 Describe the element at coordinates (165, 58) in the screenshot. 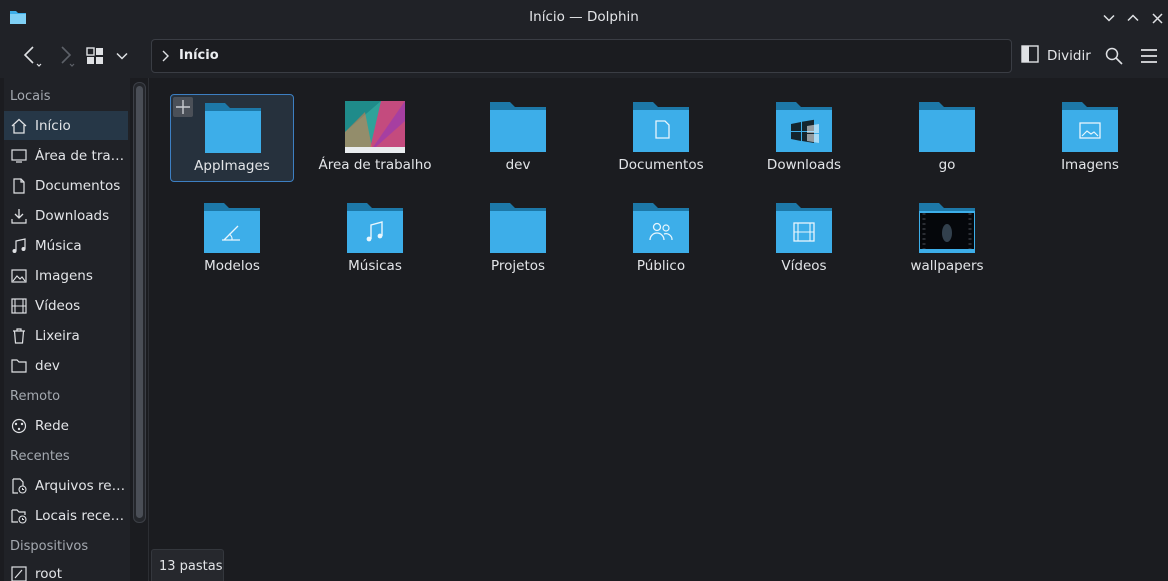

I see `breadcrumb-chevron-icon` at that location.